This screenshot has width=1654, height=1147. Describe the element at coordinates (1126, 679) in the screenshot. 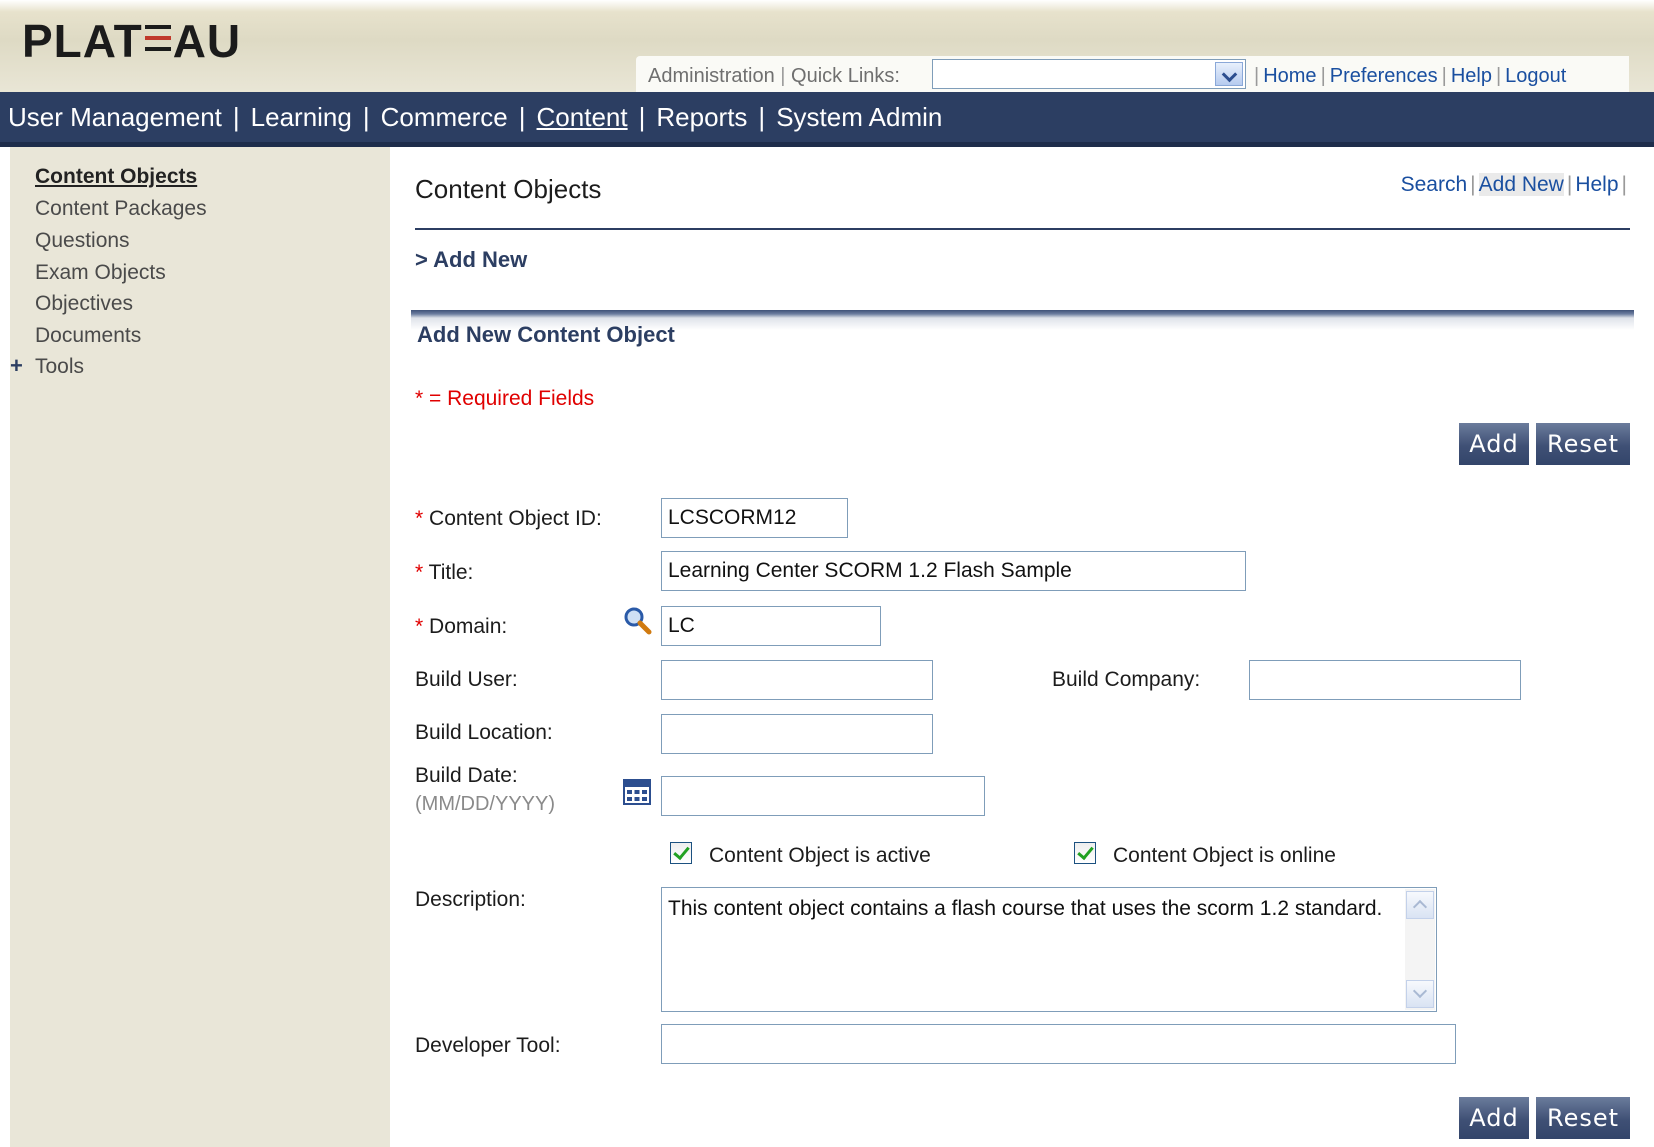

I see `build-company-label: Build Company:` at that location.